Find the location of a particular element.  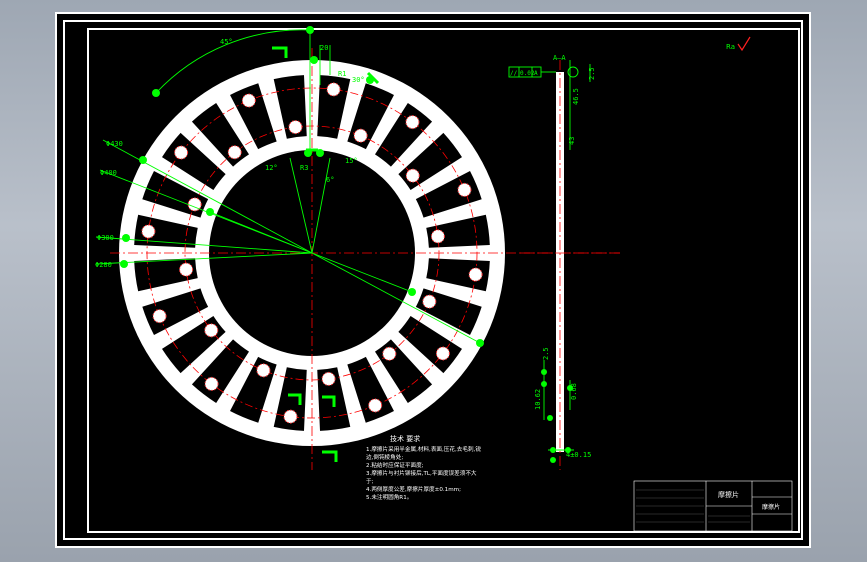

note-line: 边,倒钝棱角处; is located at coordinates (384, 457).